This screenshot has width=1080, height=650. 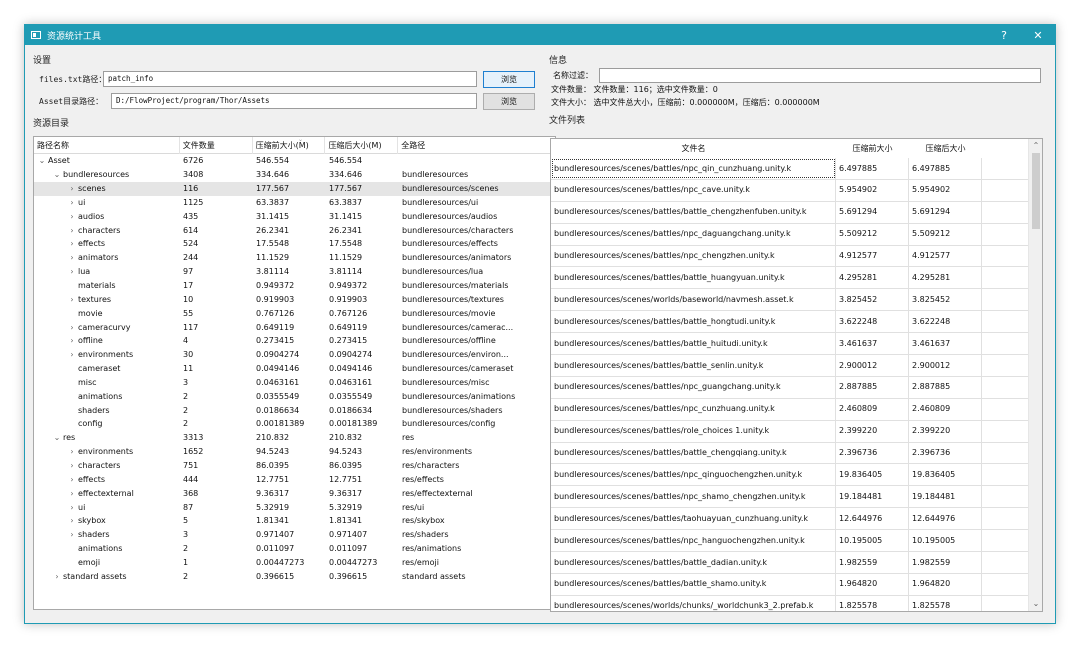 What do you see at coordinates (872, 148) in the screenshot?
I see `file-header-before: 压缩前大小` at bounding box center [872, 148].